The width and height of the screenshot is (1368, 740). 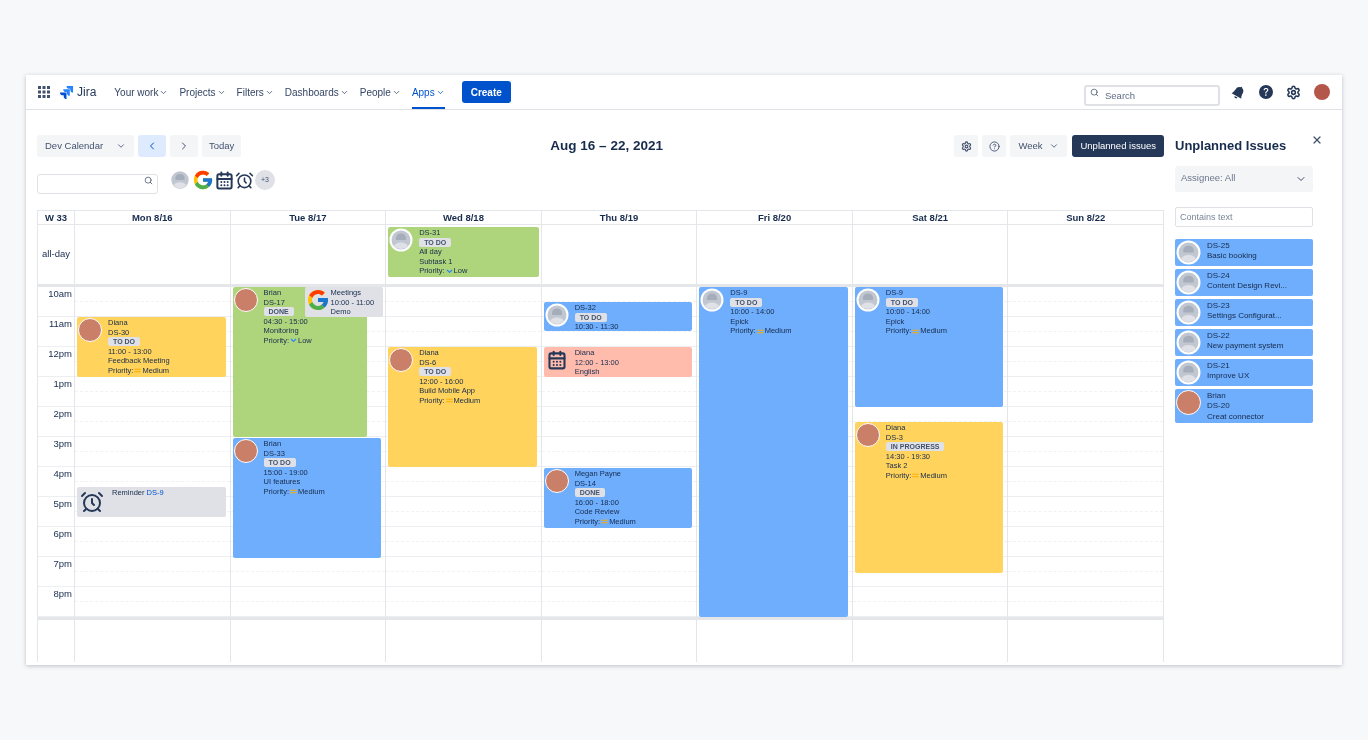 What do you see at coordinates (775, 218) in the screenshot?
I see `day-header: Fri 8/20` at bounding box center [775, 218].